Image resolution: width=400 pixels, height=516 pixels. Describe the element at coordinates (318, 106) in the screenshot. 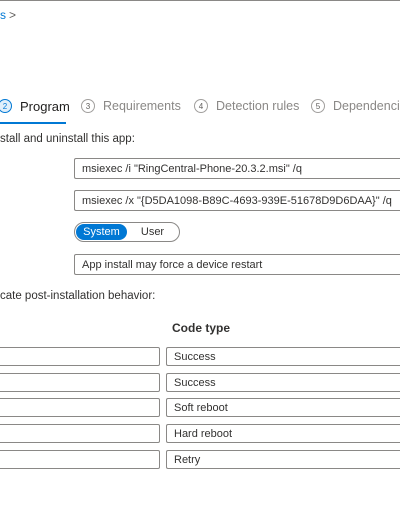

I see `step-number: 5` at that location.